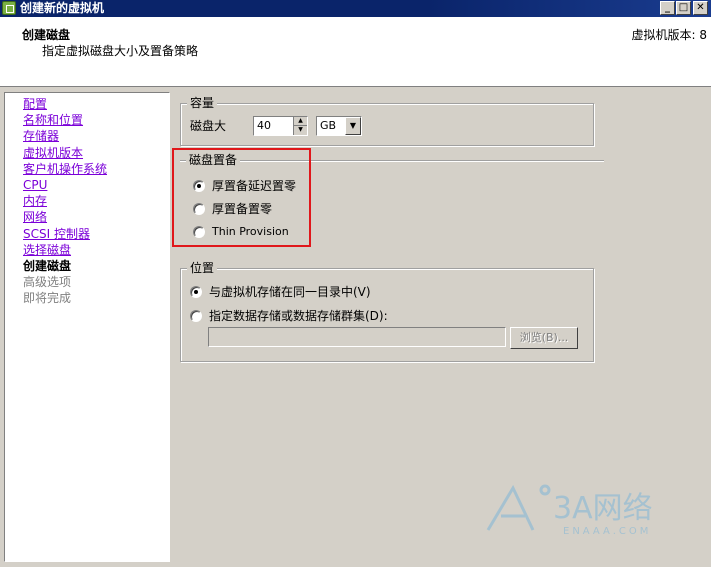 The width and height of the screenshot is (711, 567). Describe the element at coordinates (202, 268) in the screenshot. I see `location-legend: 位置` at that location.